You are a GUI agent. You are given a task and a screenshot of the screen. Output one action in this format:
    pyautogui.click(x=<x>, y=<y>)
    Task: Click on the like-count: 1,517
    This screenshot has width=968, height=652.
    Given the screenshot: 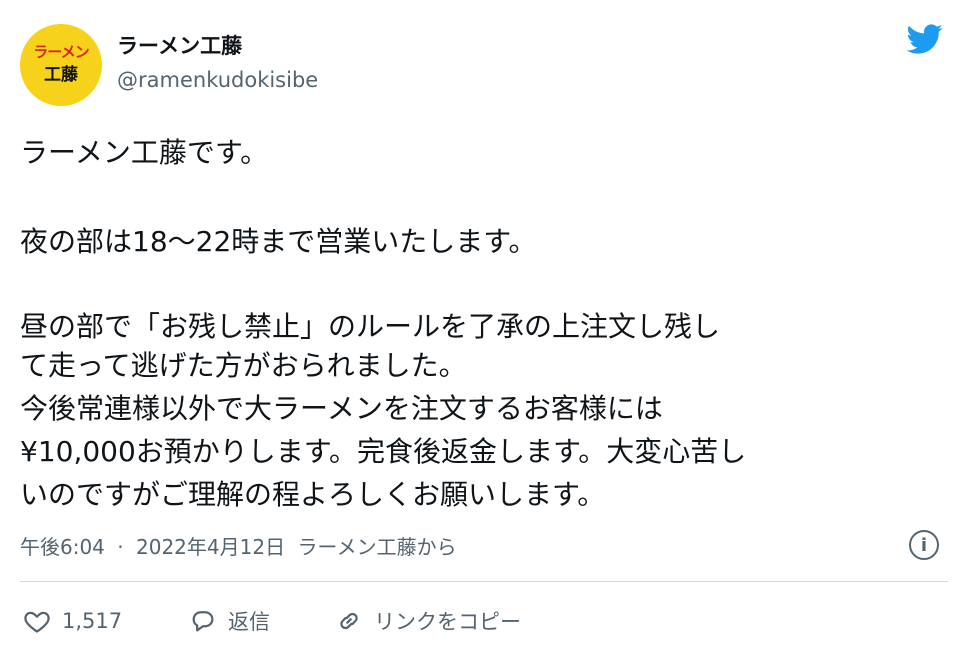 What is the action you would take?
    pyautogui.click(x=92, y=621)
    